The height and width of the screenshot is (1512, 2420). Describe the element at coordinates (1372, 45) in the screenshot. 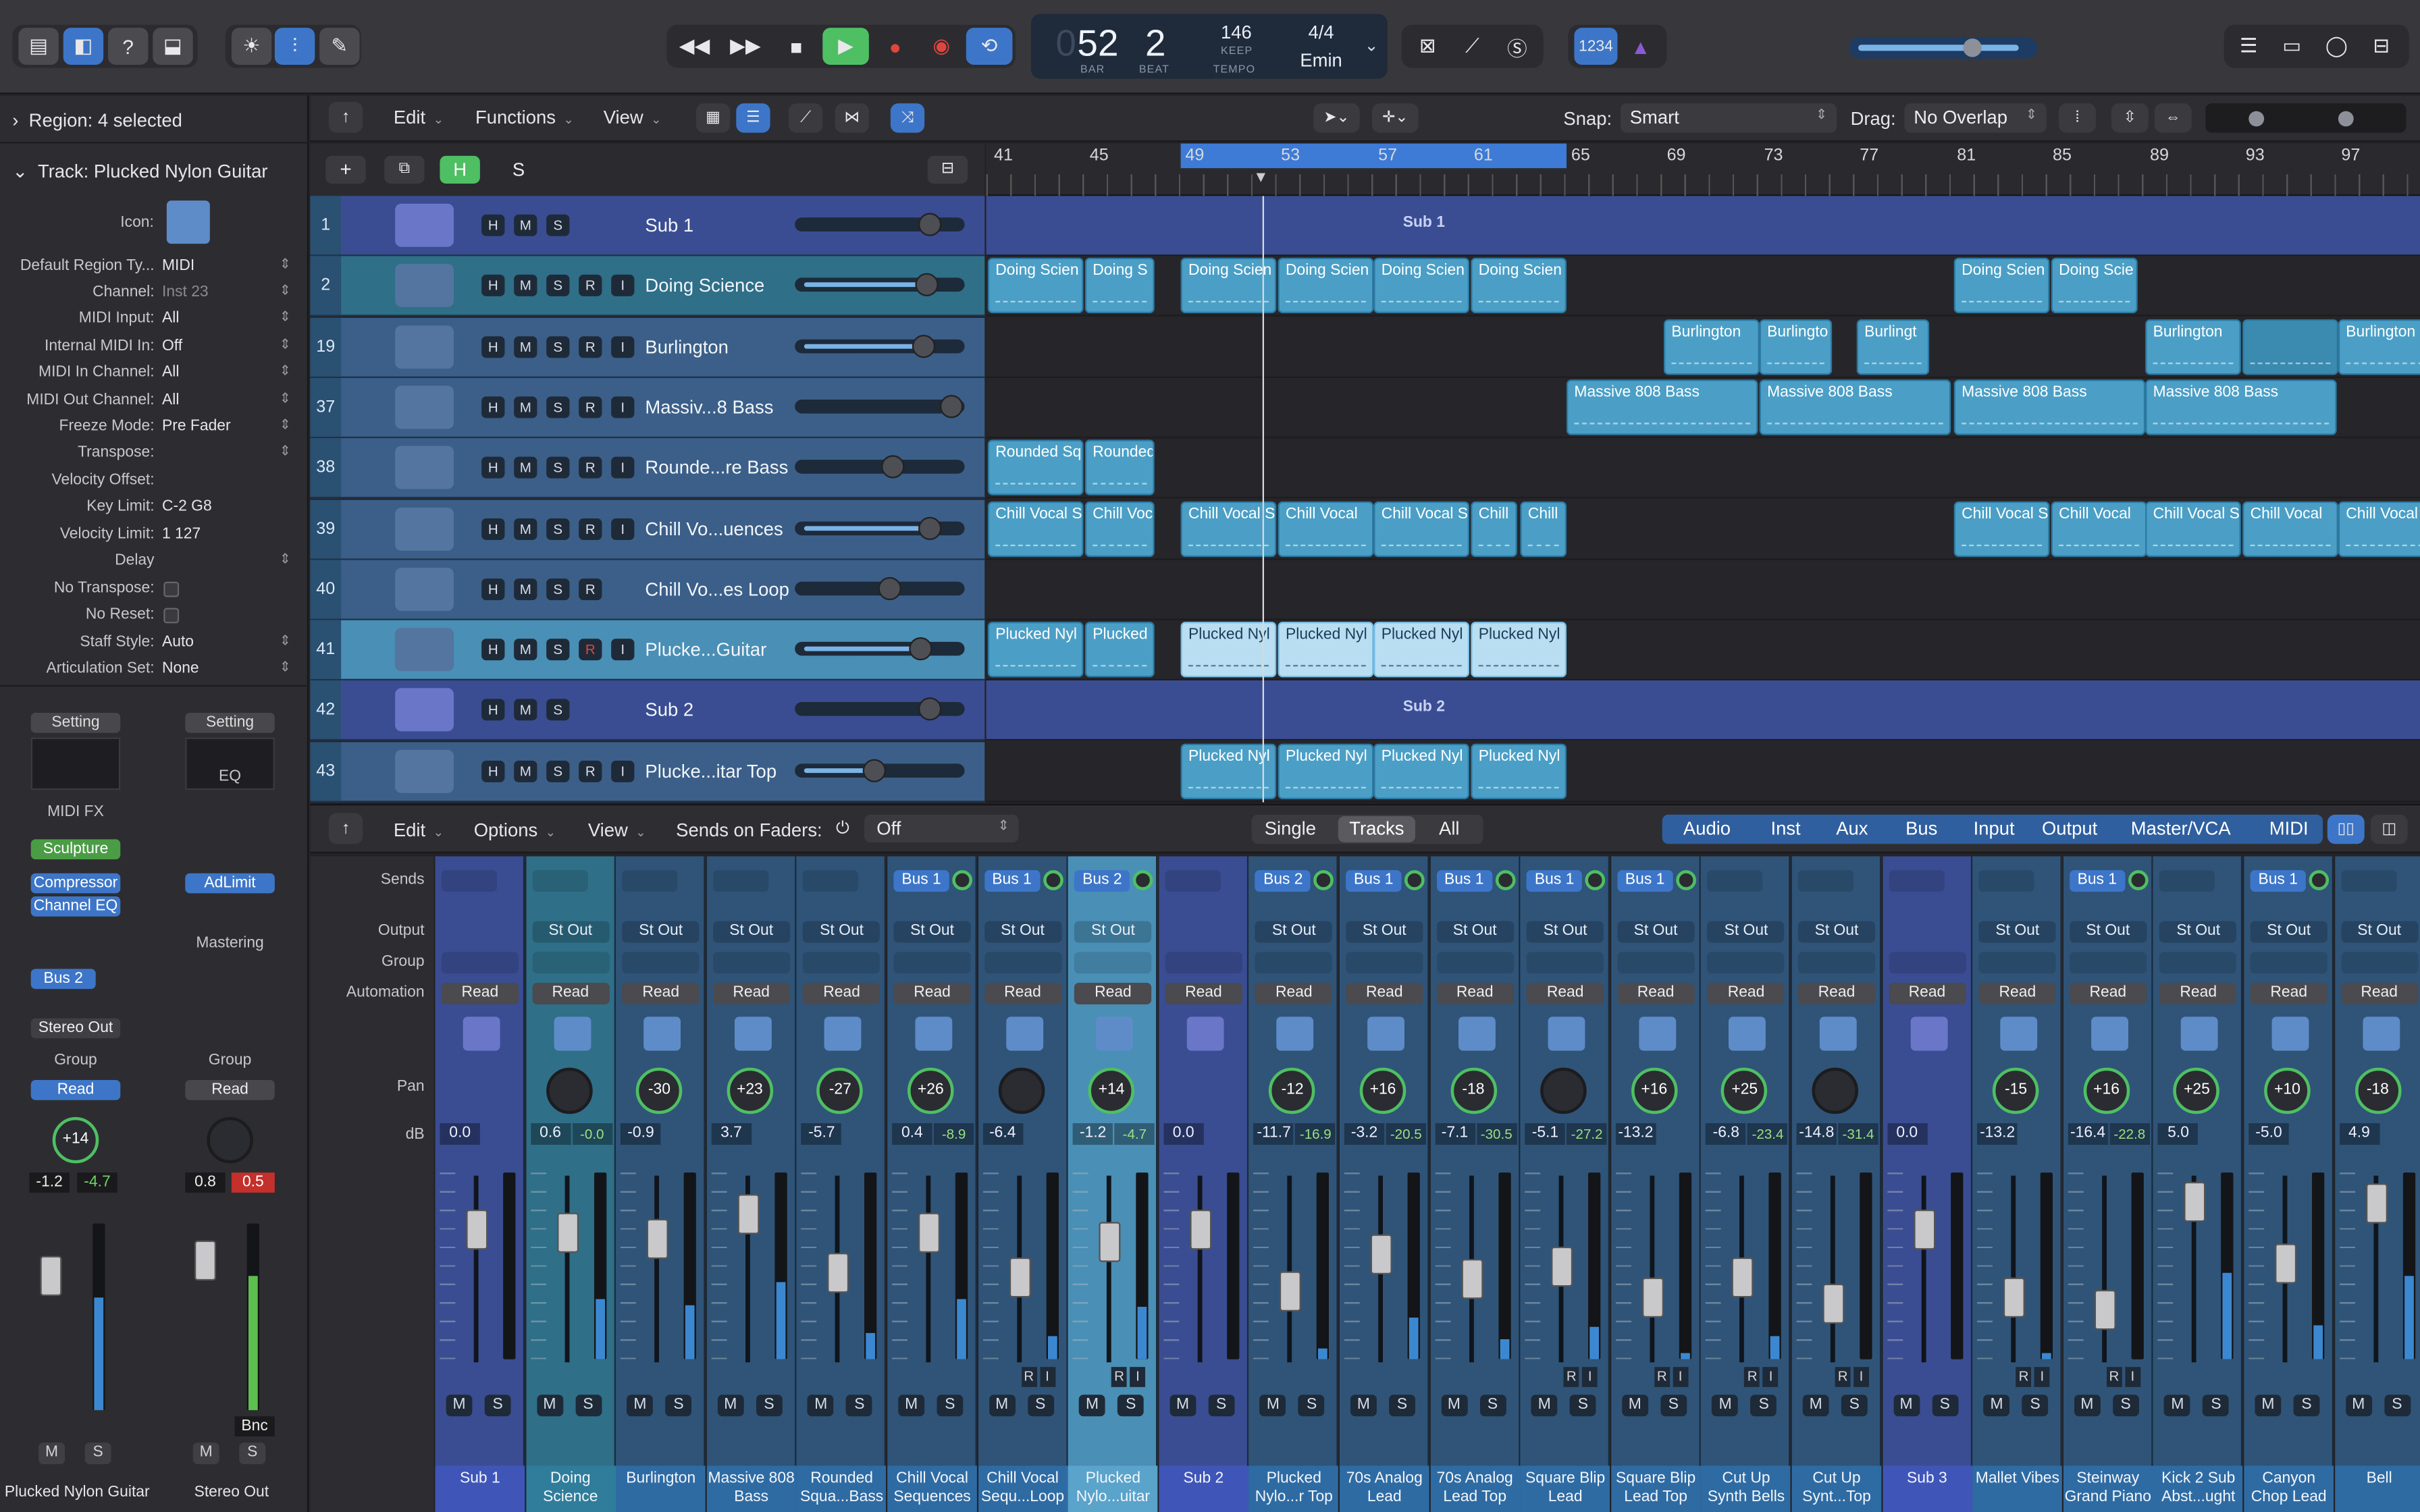

I see `lcd-menu-icon: ⌄` at that location.